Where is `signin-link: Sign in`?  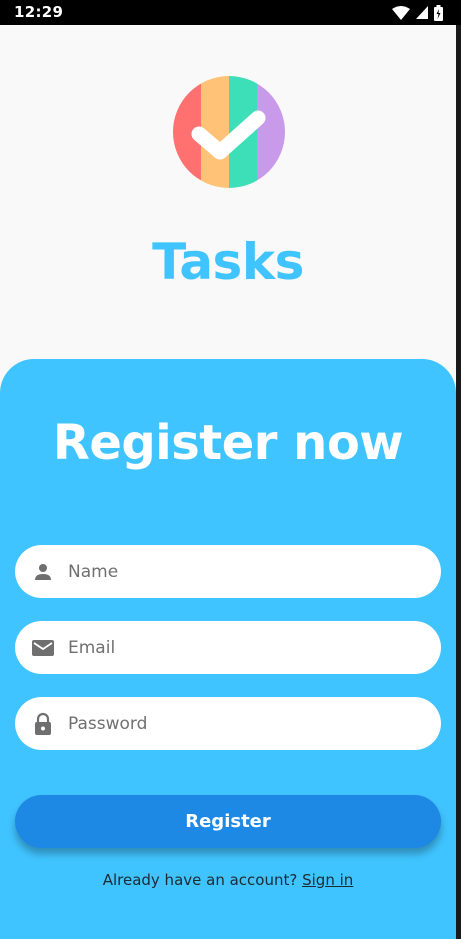 signin-link: Sign in is located at coordinates (327, 880).